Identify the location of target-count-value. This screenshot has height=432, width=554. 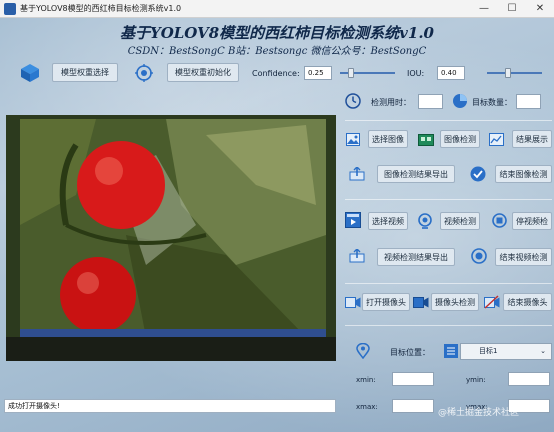
(528, 101).